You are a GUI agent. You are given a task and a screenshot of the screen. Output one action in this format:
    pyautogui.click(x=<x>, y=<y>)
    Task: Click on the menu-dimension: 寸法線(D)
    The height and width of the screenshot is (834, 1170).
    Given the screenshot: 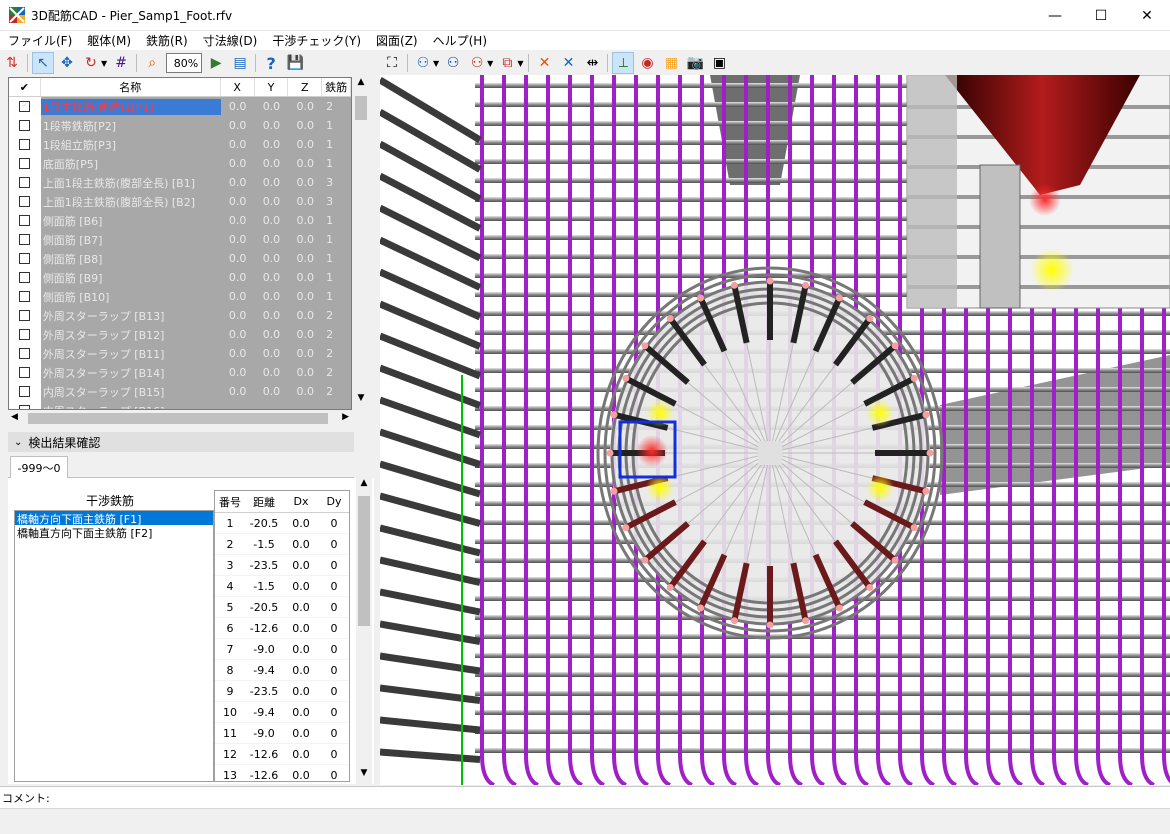 What is the action you would take?
    pyautogui.click(x=230, y=40)
    